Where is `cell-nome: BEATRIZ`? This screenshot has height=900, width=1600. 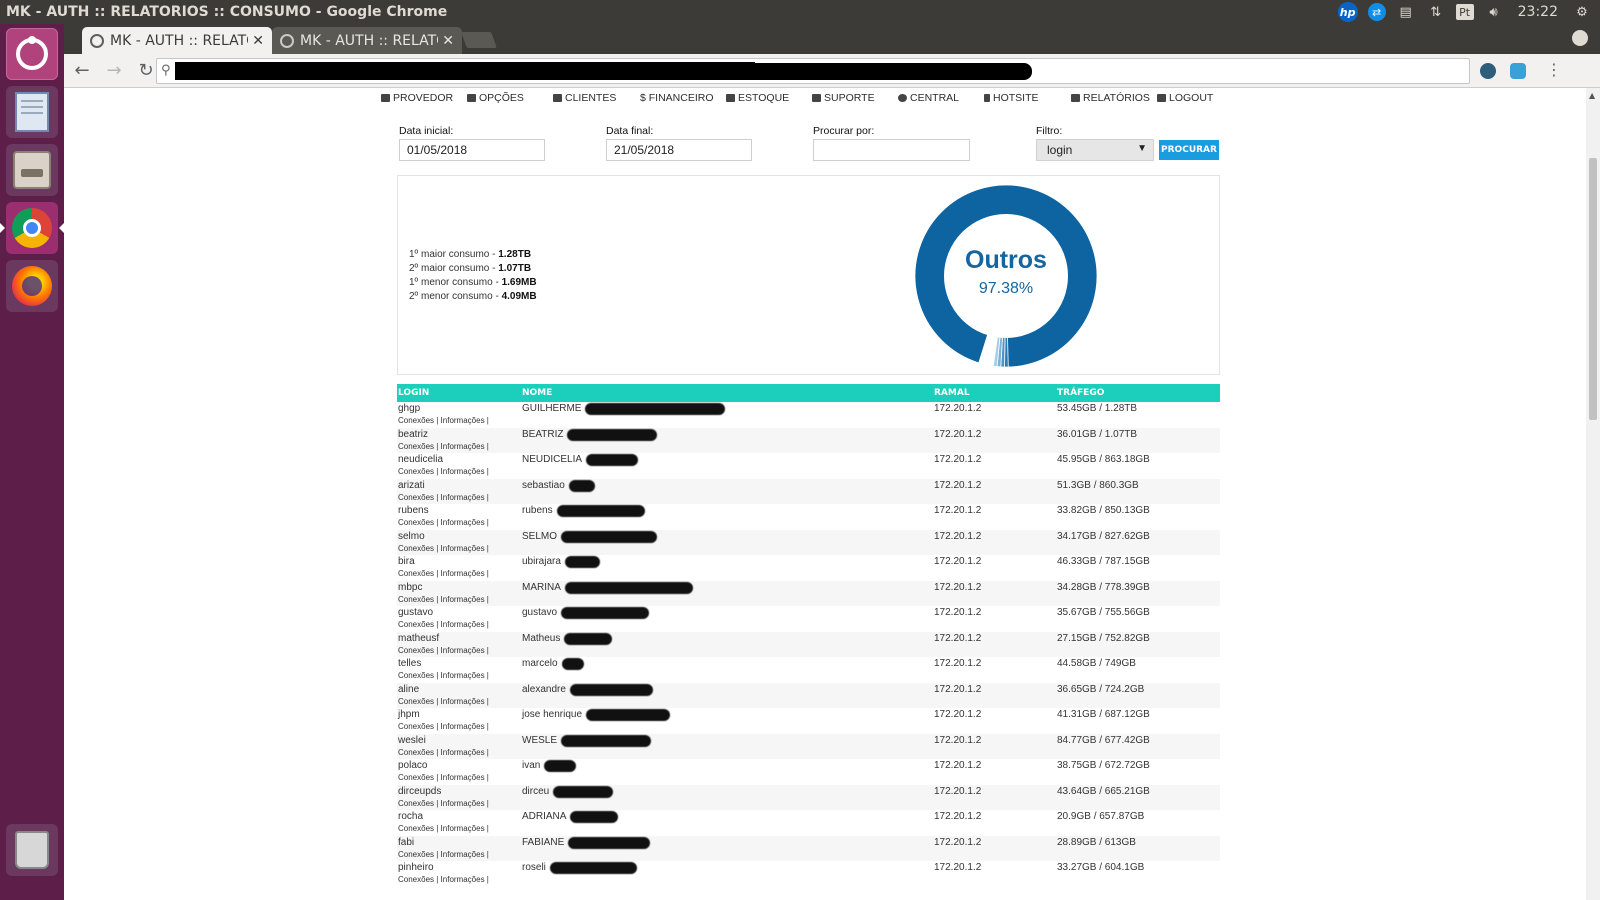
cell-nome: BEATRIZ is located at coordinates (543, 434).